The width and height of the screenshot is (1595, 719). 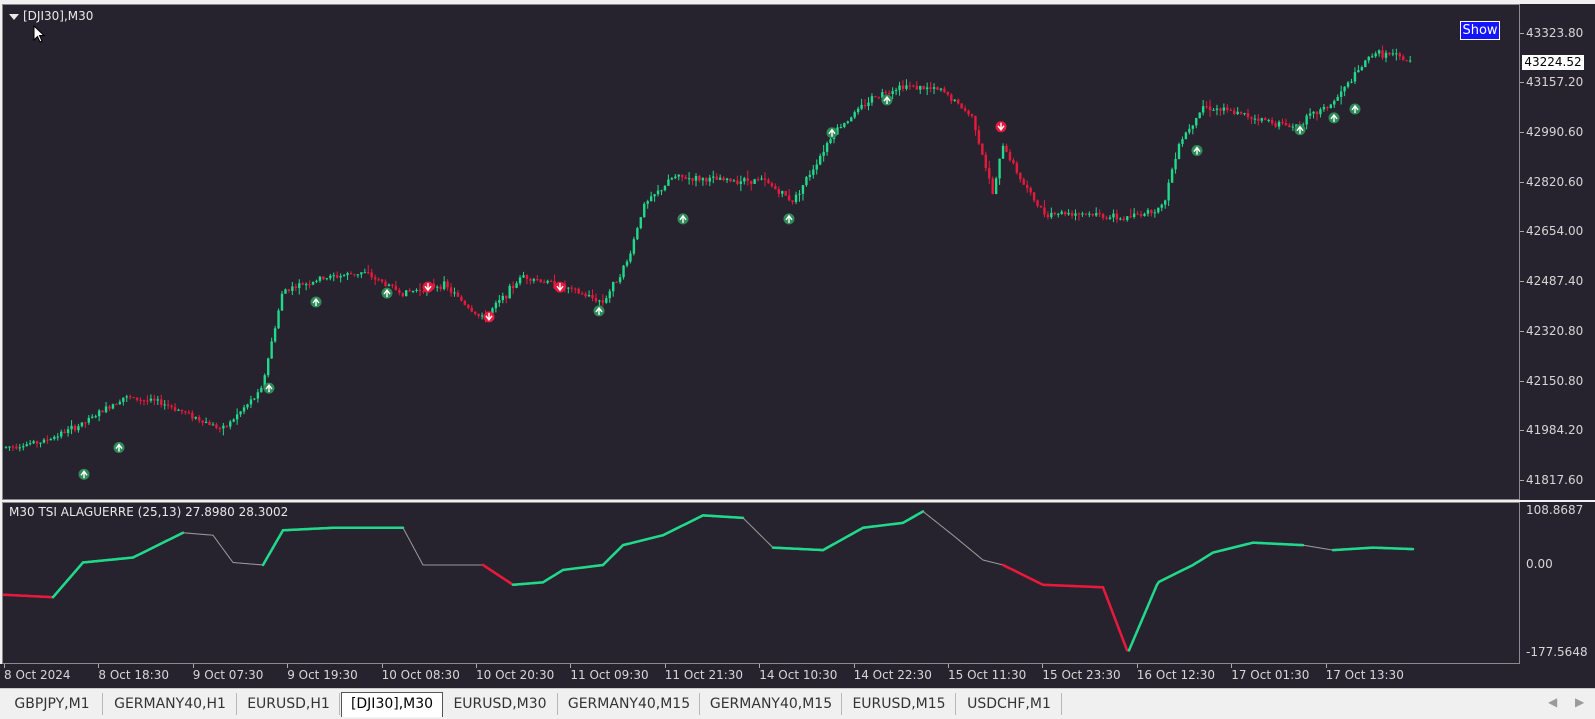 What do you see at coordinates (1009, 704) in the screenshot?
I see `tab-usdchf-m1: USDCHF,M1` at bounding box center [1009, 704].